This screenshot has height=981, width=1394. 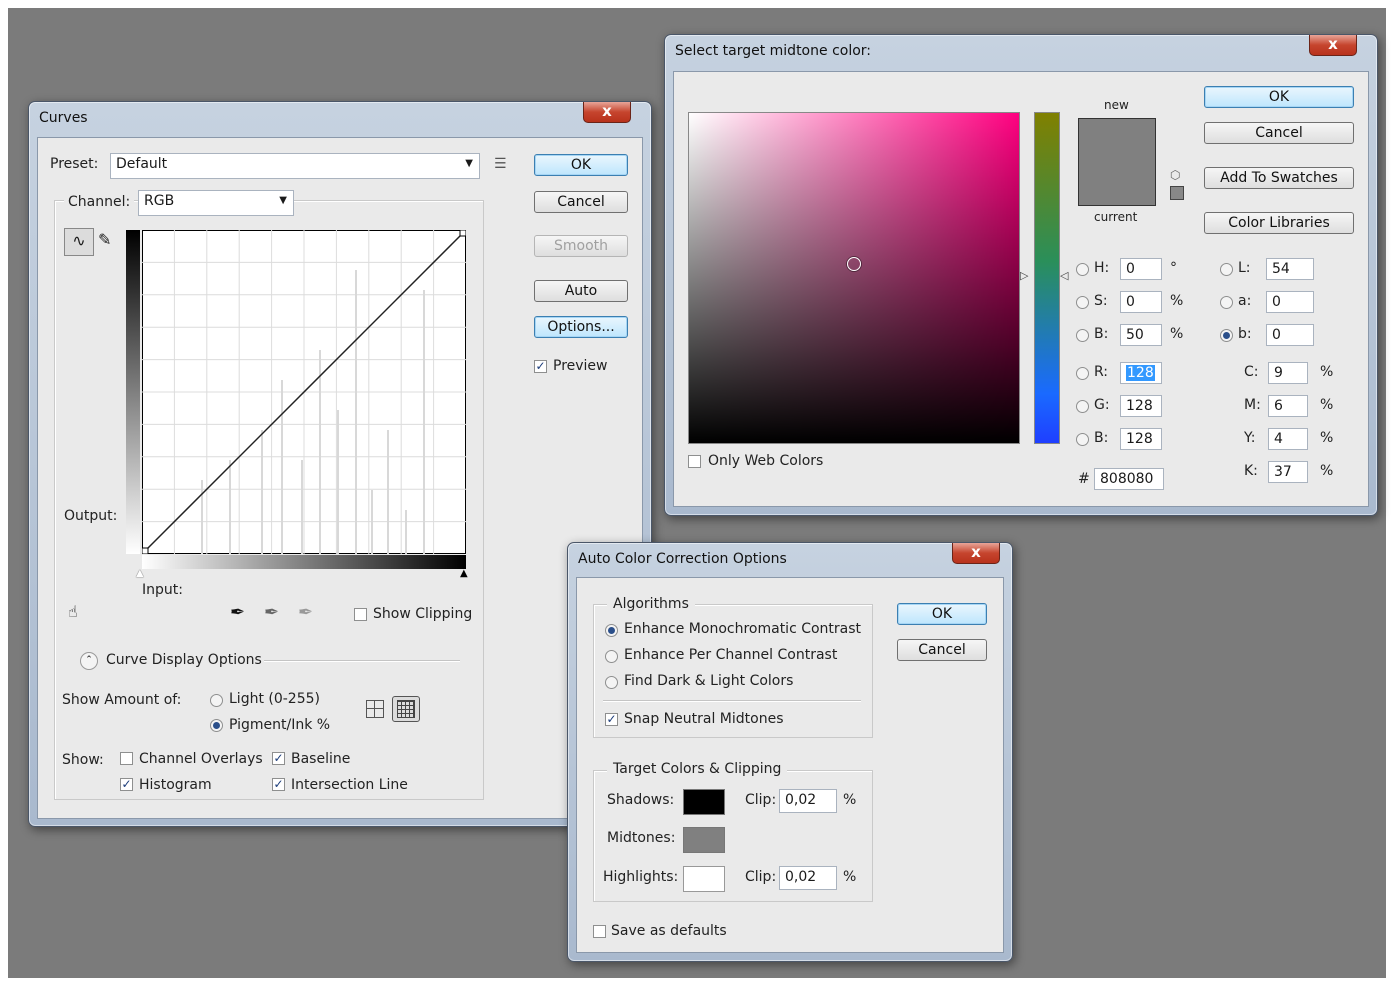 I want to click on brightness-radio, so click(x=1082, y=335).